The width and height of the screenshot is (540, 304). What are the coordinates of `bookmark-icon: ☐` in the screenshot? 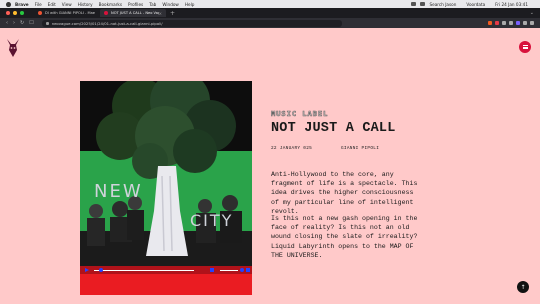 It's located at (31, 23).